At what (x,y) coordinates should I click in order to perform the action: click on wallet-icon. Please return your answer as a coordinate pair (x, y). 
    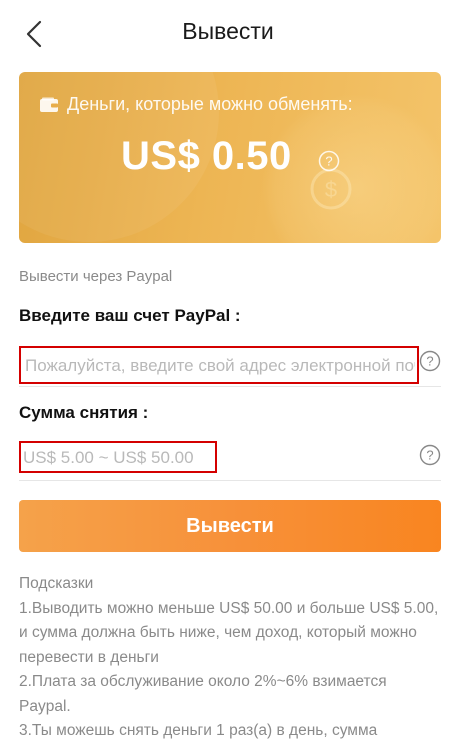
    Looking at the image, I should click on (49, 104).